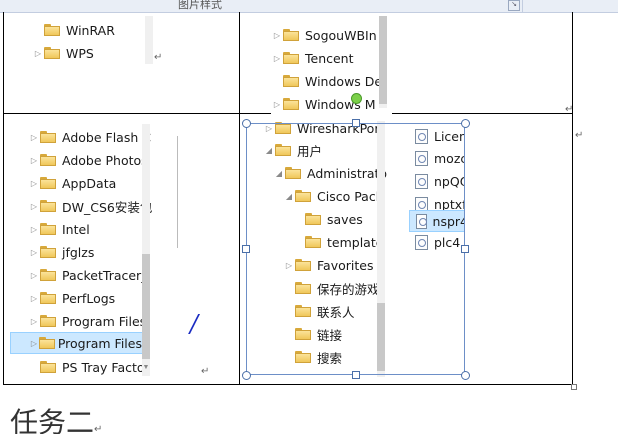  I want to click on rotate-handle-icon, so click(356, 98).